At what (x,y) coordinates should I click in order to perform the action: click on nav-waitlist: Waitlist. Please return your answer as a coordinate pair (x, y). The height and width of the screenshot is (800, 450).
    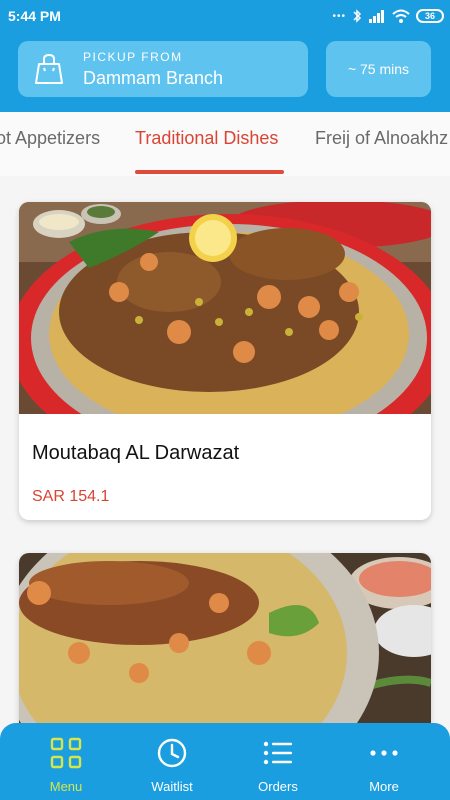
    Looking at the image, I should click on (172, 761).